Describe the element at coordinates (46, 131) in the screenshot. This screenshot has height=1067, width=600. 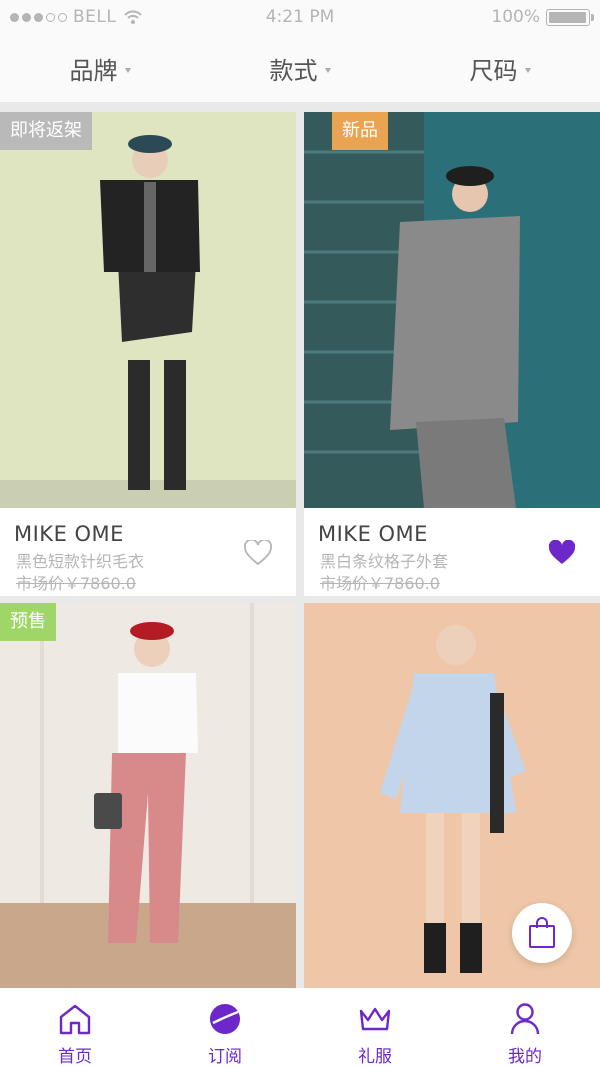
I see `status-tag: 即将返架` at that location.